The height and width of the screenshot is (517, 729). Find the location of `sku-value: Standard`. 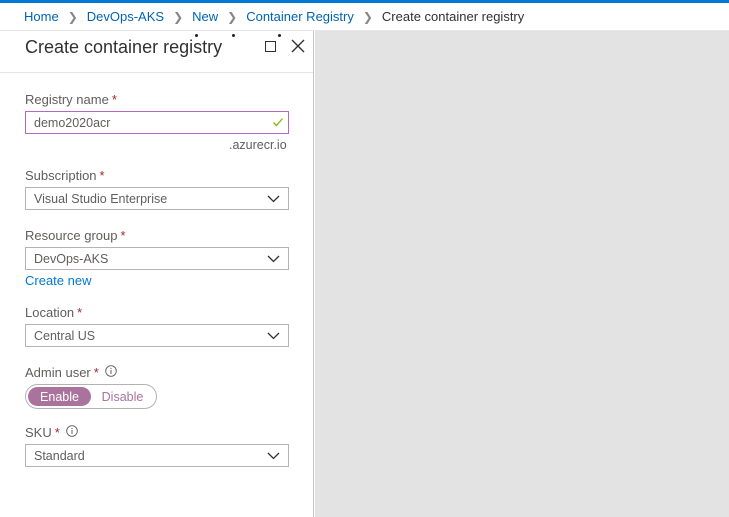

sku-value: Standard is located at coordinates (59, 455).